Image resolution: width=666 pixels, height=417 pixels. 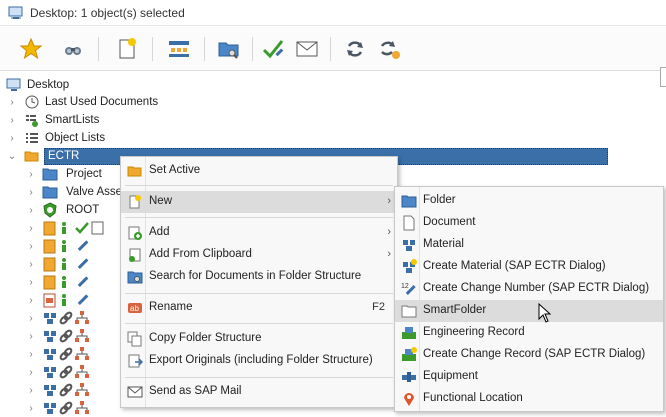 What do you see at coordinates (37, 85) in the screenshot?
I see `tree-root-desktop: Desktop` at bounding box center [37, 85].